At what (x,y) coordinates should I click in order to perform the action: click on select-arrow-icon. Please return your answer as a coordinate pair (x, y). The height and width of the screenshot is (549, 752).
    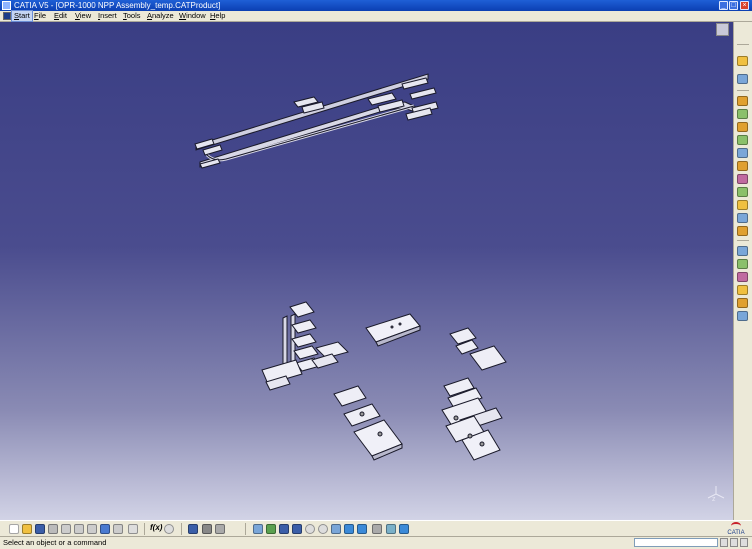
    Looking at the image, I should click on (742, 61).